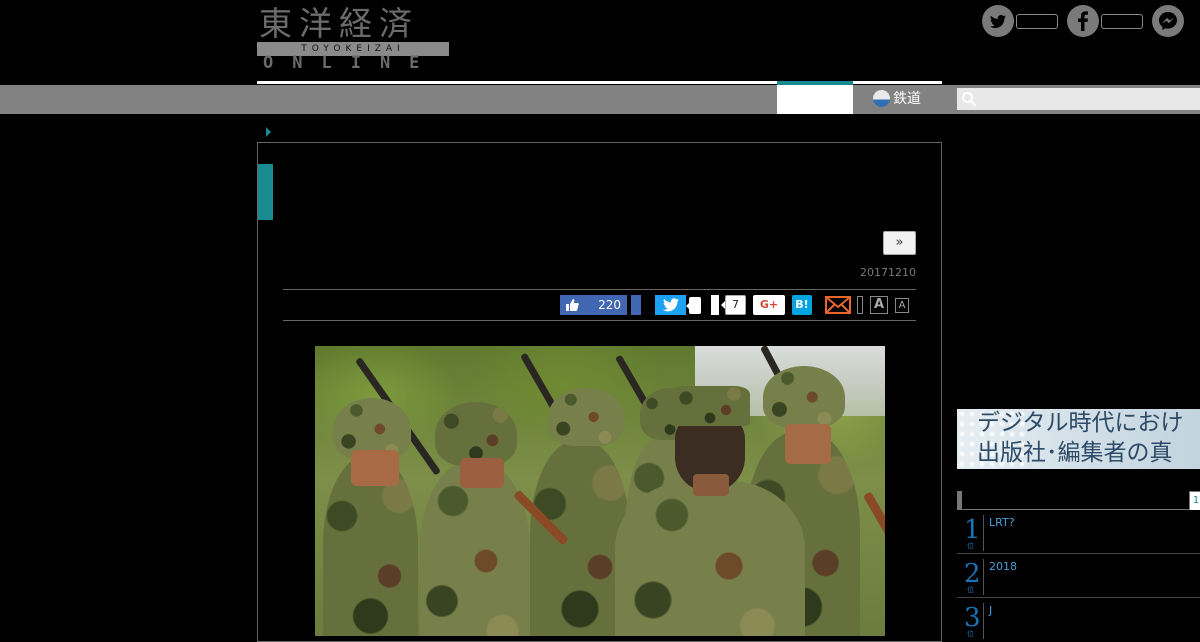  Describe the element at coordinates (1080, 423) in the screenshot. I see `ad-headline-line1: デジタル時代におけ` at that location.